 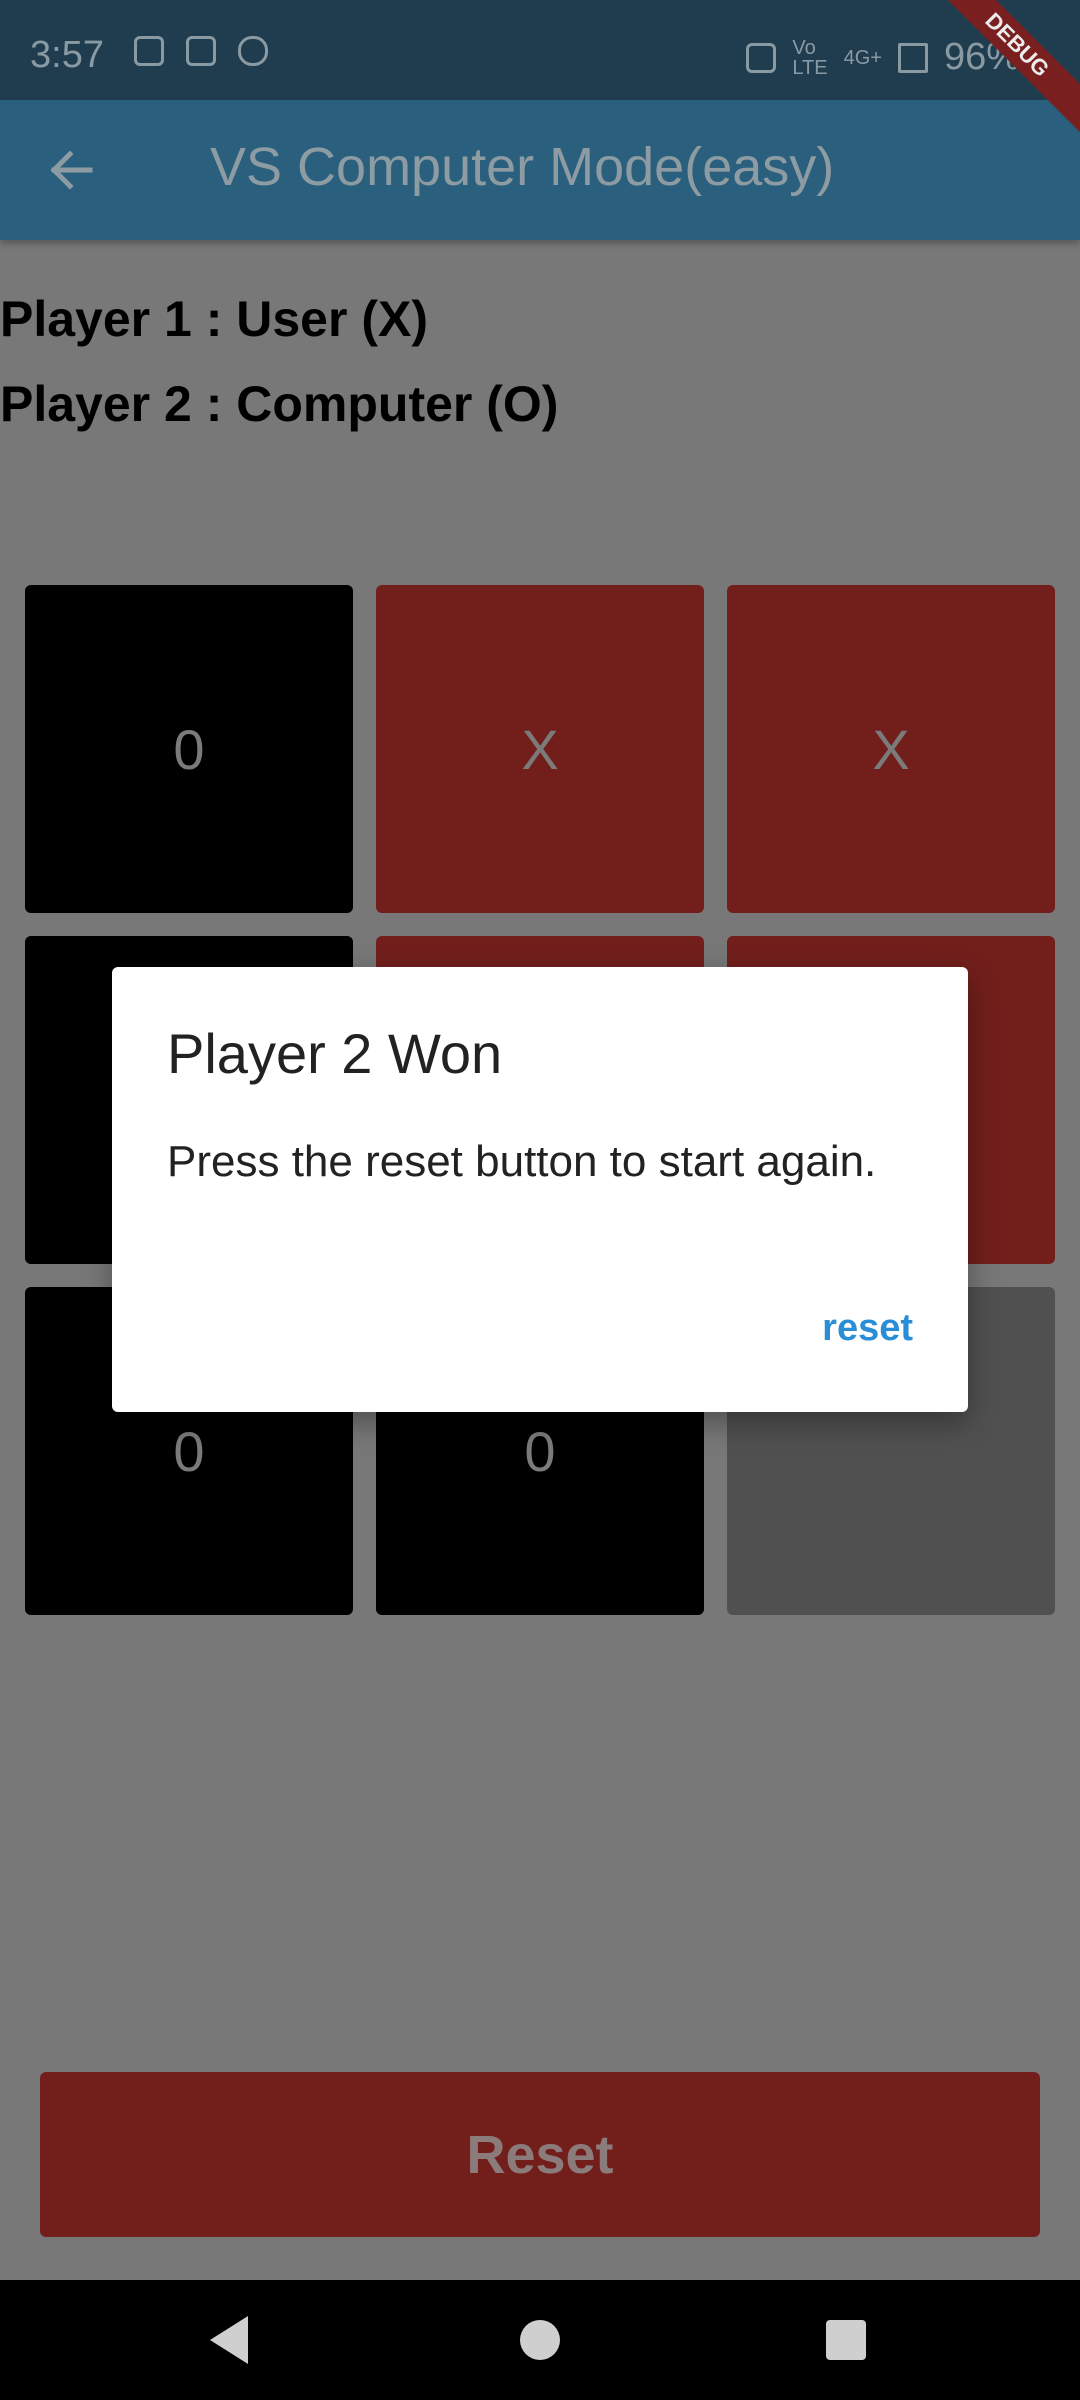 I want to click on nav-back-icon, so click(x=229, y=2340).